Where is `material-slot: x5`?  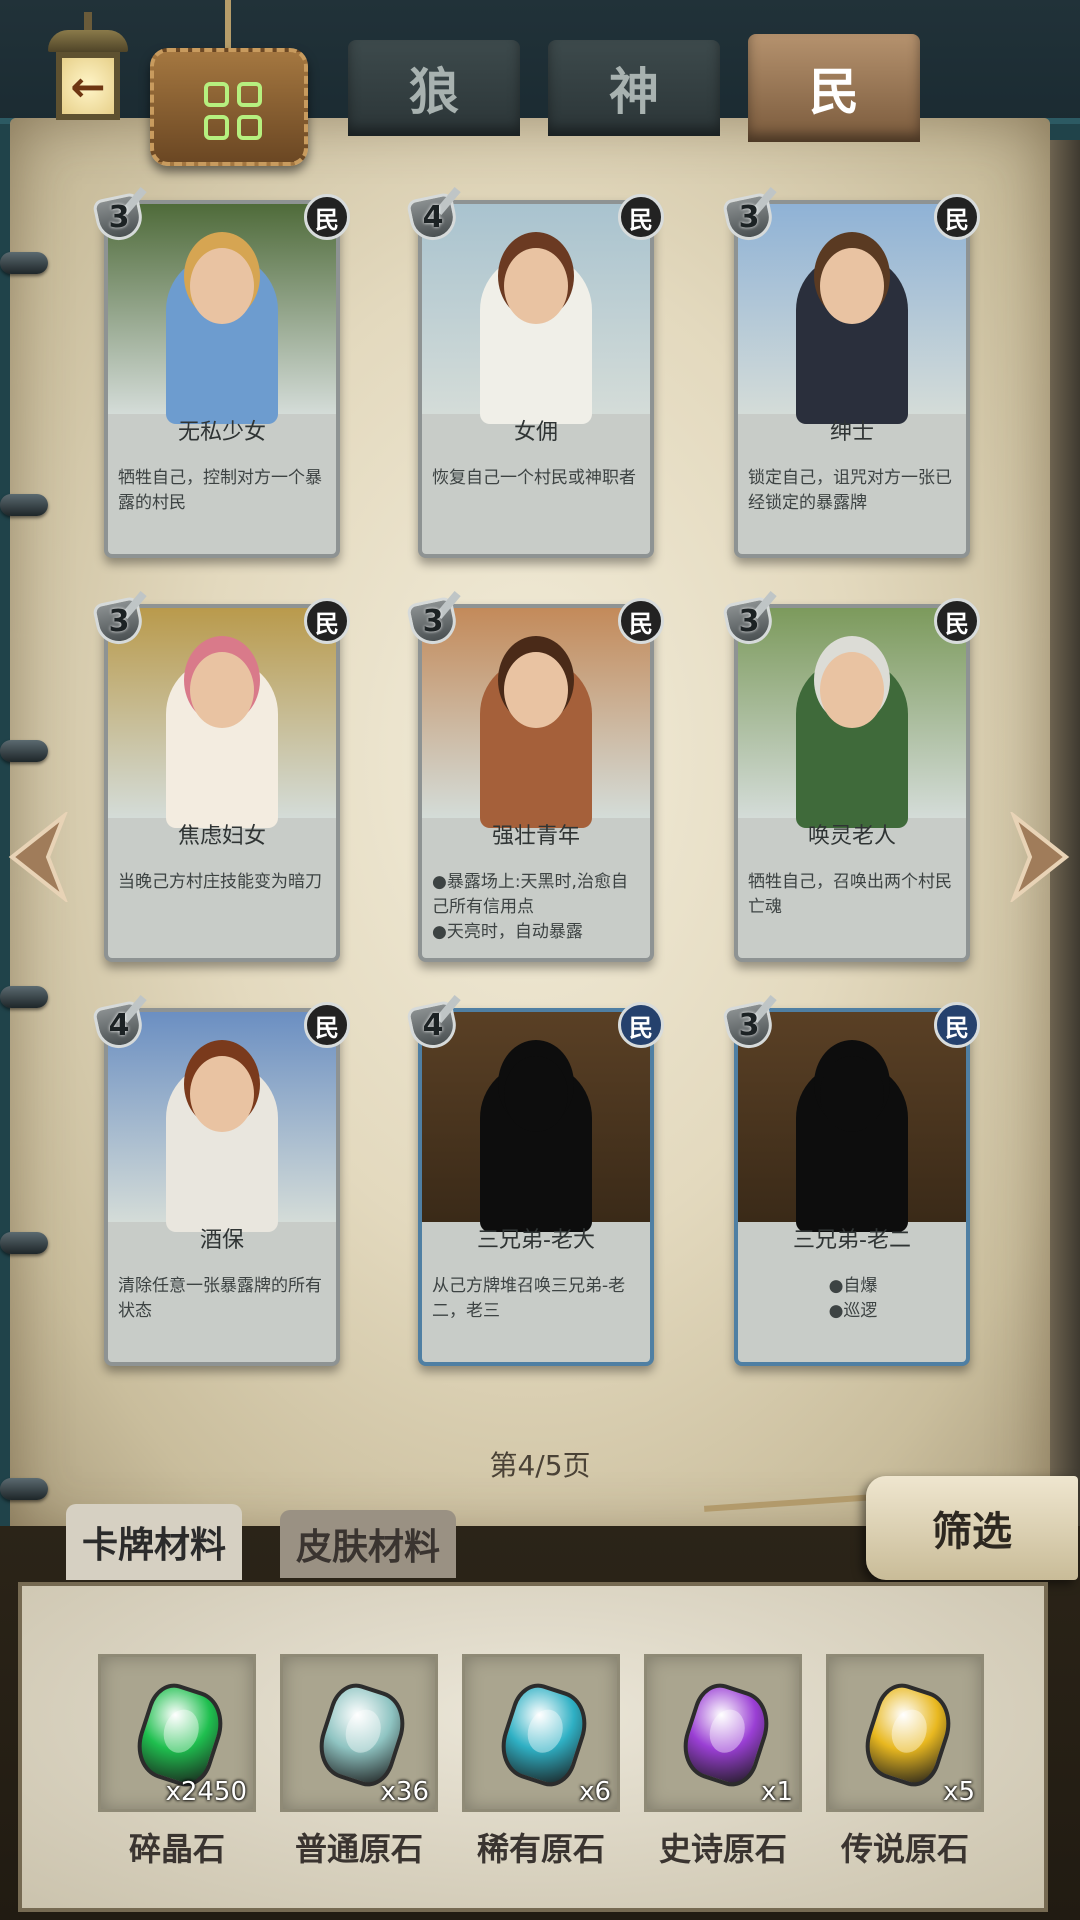
material-slot: x5 is located at coordinates (905, 1733).